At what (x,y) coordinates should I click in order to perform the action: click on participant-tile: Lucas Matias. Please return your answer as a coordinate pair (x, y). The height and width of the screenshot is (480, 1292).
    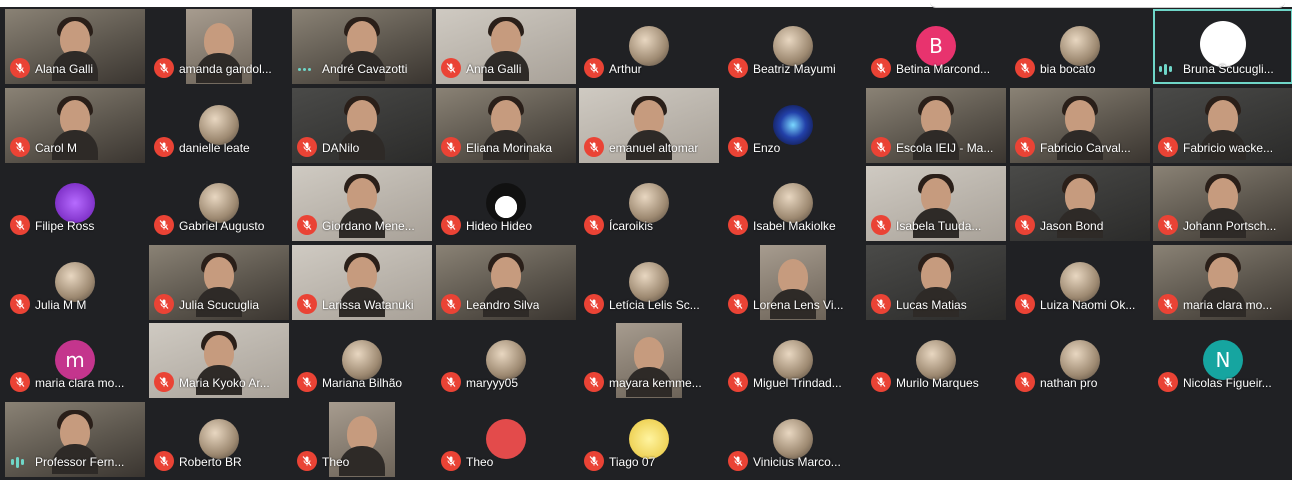
    Looking at the image, I should click on (936, 282).